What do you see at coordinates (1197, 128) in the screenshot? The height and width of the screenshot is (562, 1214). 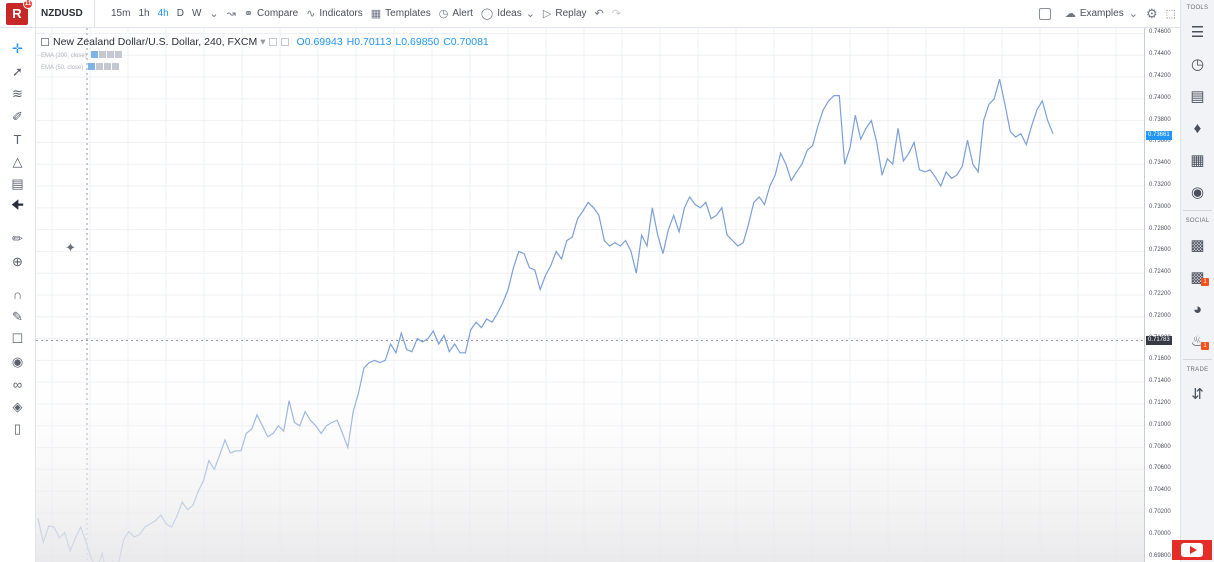 I see `hotlist-flame-icon: ♦` at bounding box center [1197, 128].